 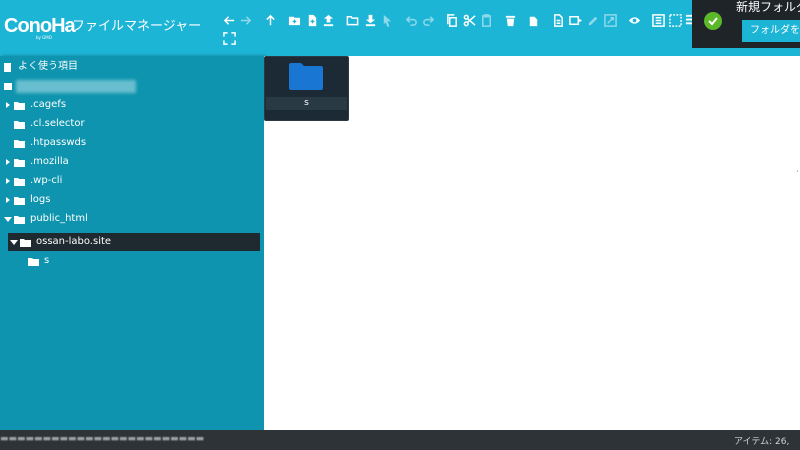 I want to click on select-all-icon, so click(x=675, y=20).